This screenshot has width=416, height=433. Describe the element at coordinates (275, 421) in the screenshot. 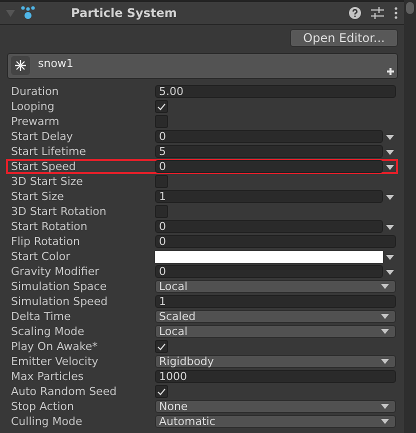

I see `dropdown: Automatic` at that location.